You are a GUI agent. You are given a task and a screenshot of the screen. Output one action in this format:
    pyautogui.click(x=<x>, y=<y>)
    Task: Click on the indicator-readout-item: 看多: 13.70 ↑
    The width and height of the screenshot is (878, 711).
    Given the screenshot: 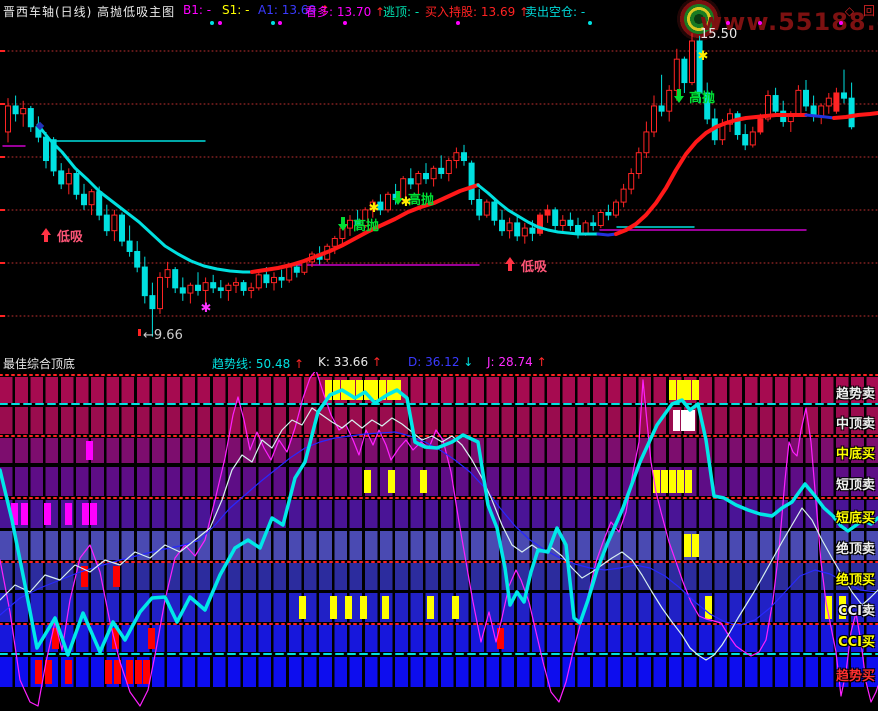 What is the action you would take?
    pyautogui.click(x=345, y=12)
    